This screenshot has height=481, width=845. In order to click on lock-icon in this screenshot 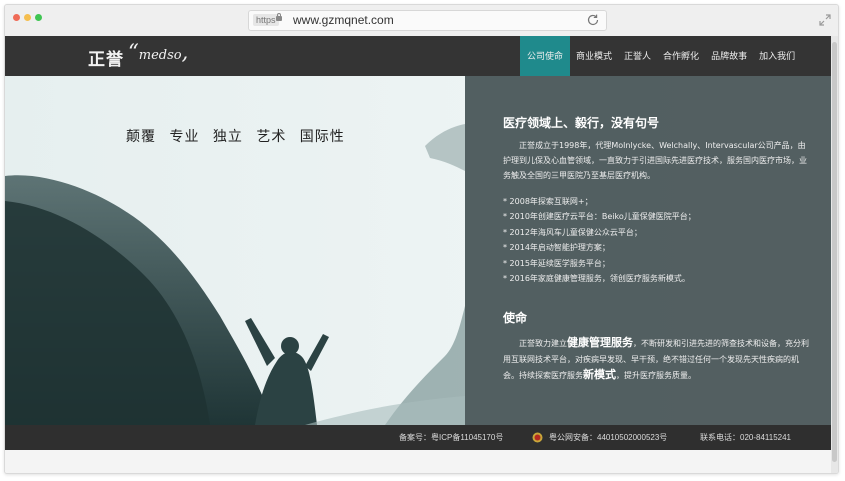, I will do `click(279, 17)`.